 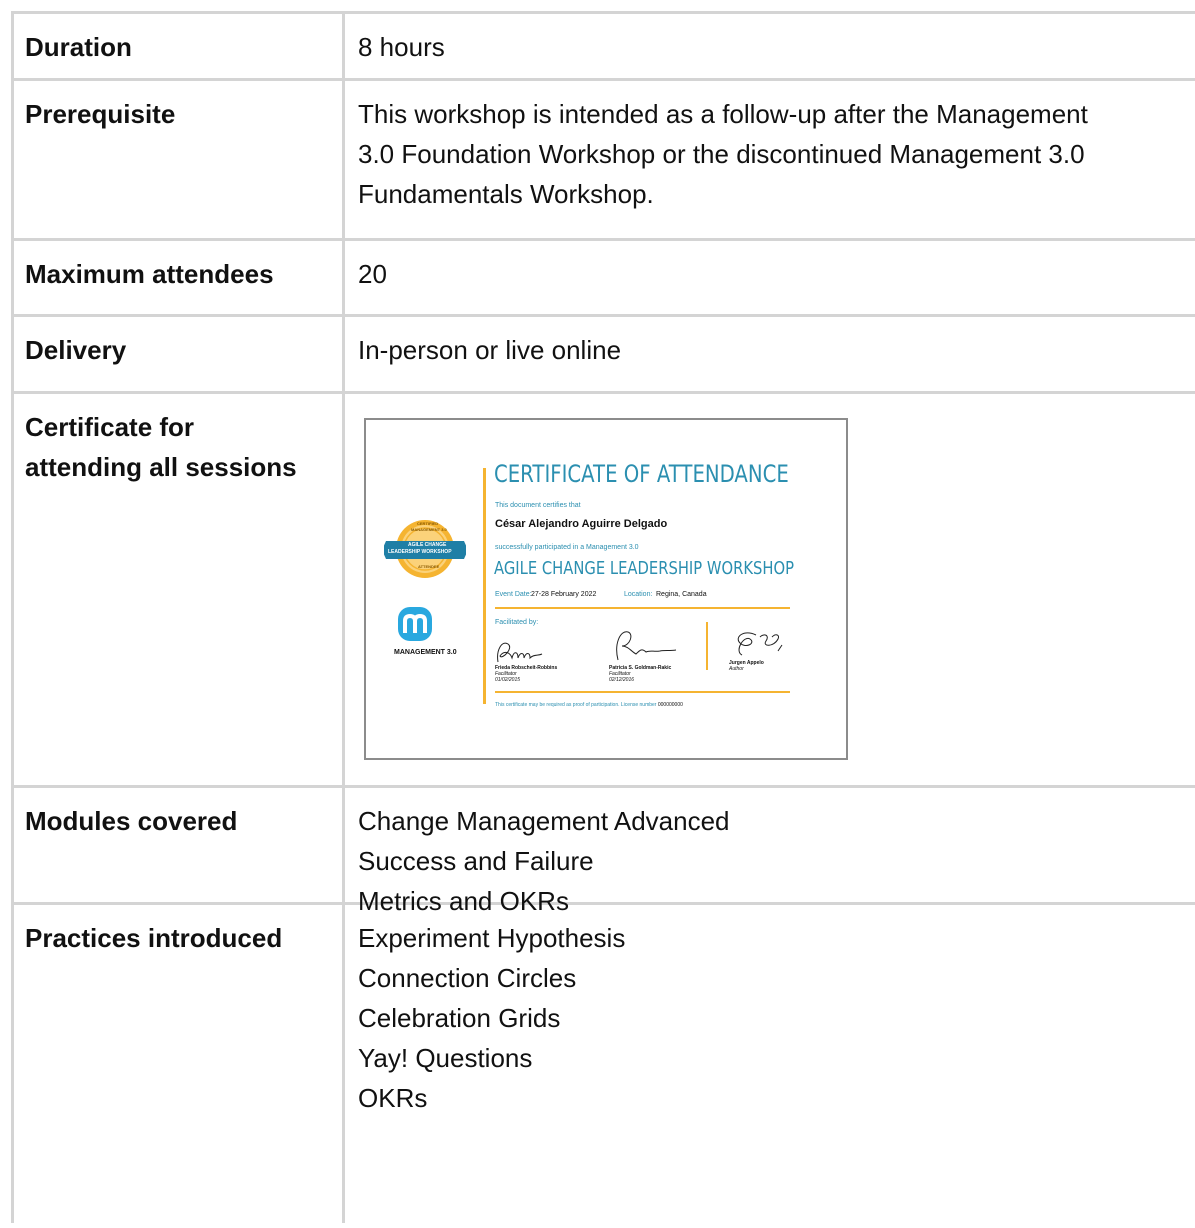 I want to click on value-line: Fundamentals Workshop., so click(x=506, y=194).